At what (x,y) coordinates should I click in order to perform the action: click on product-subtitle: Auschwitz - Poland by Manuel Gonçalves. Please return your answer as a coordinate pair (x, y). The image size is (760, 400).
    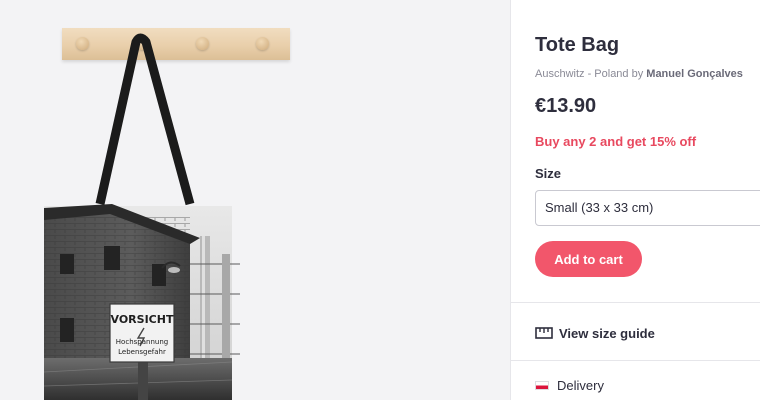
    Looking at the image, I should click on (639, 74).